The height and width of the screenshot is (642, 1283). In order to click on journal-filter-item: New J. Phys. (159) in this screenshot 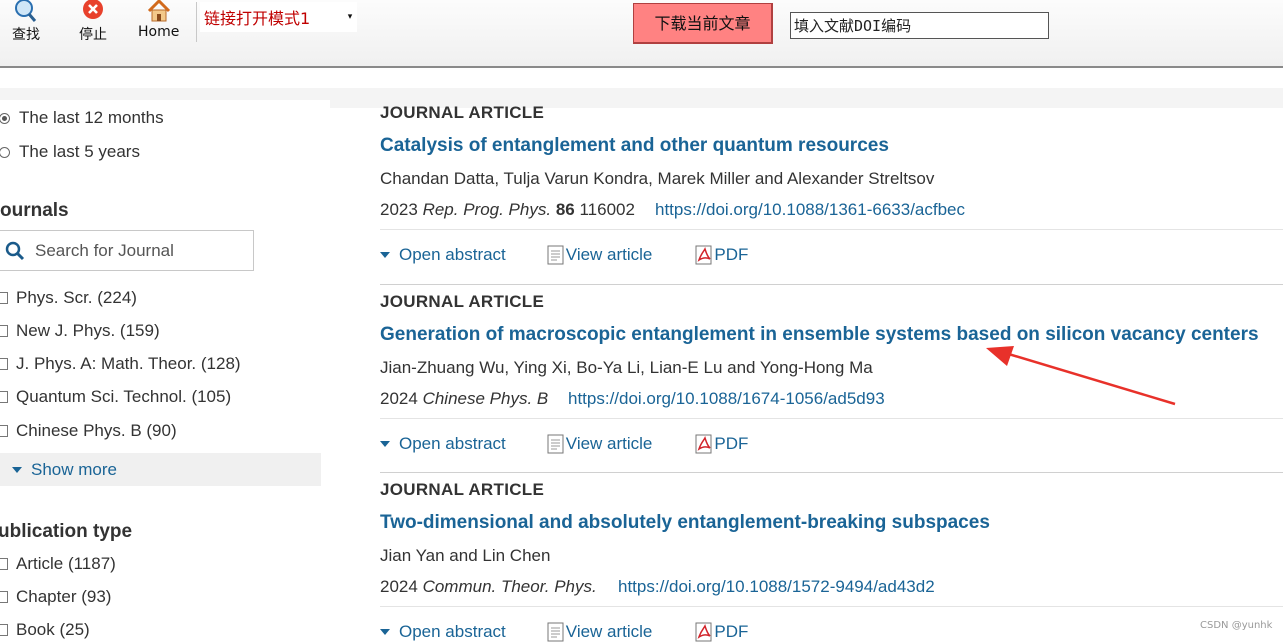, I will do `click(80, 331)`.